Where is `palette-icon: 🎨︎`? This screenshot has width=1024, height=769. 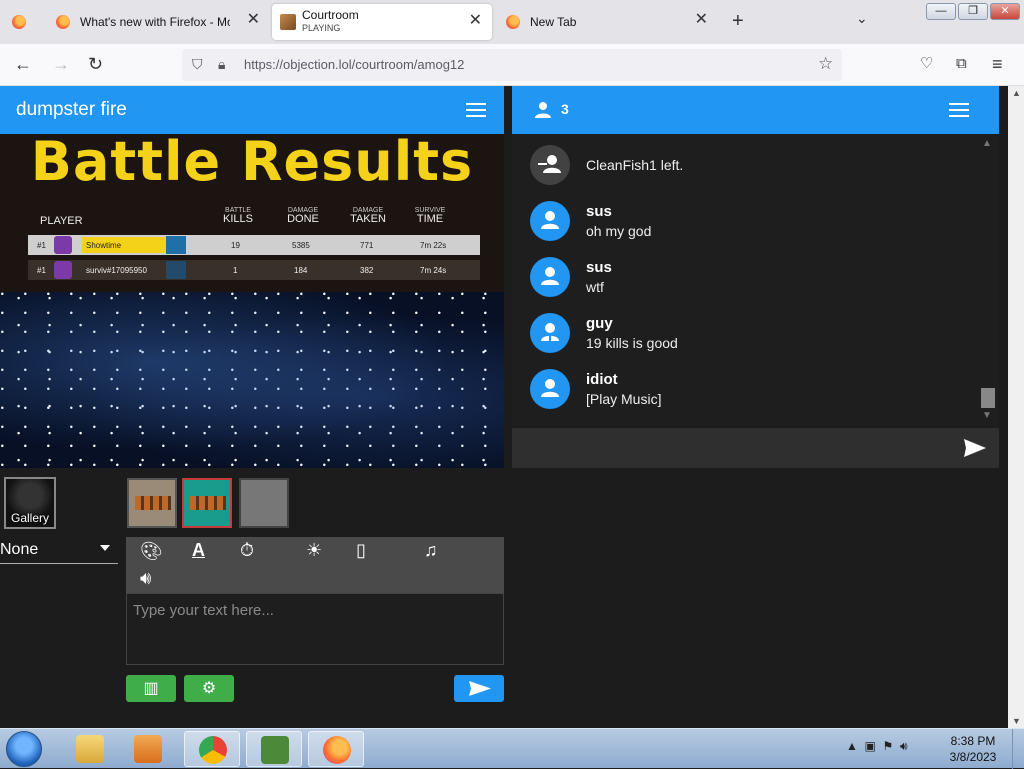
palette-icon: 🎨︎ is located at coordinates (151, 551).